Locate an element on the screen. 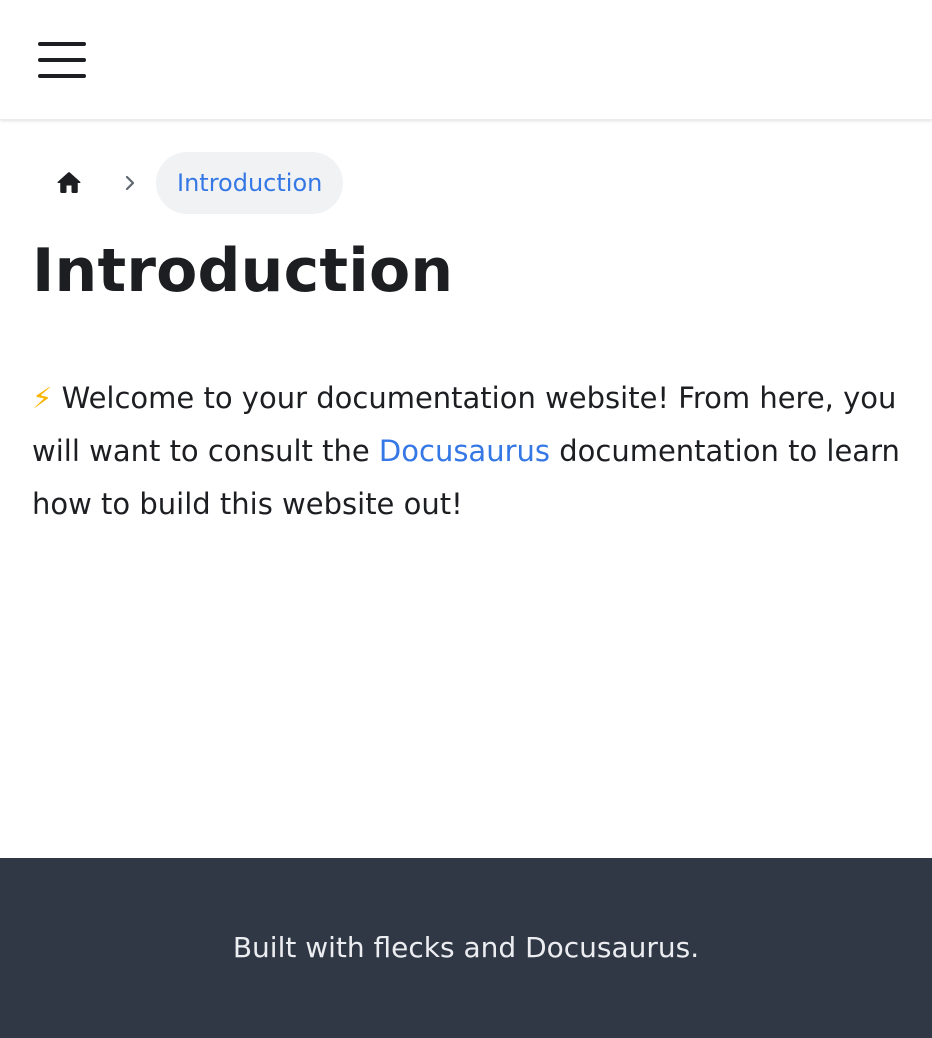  breadcrumb-current: Introduction is located at coordinates (250, 183).